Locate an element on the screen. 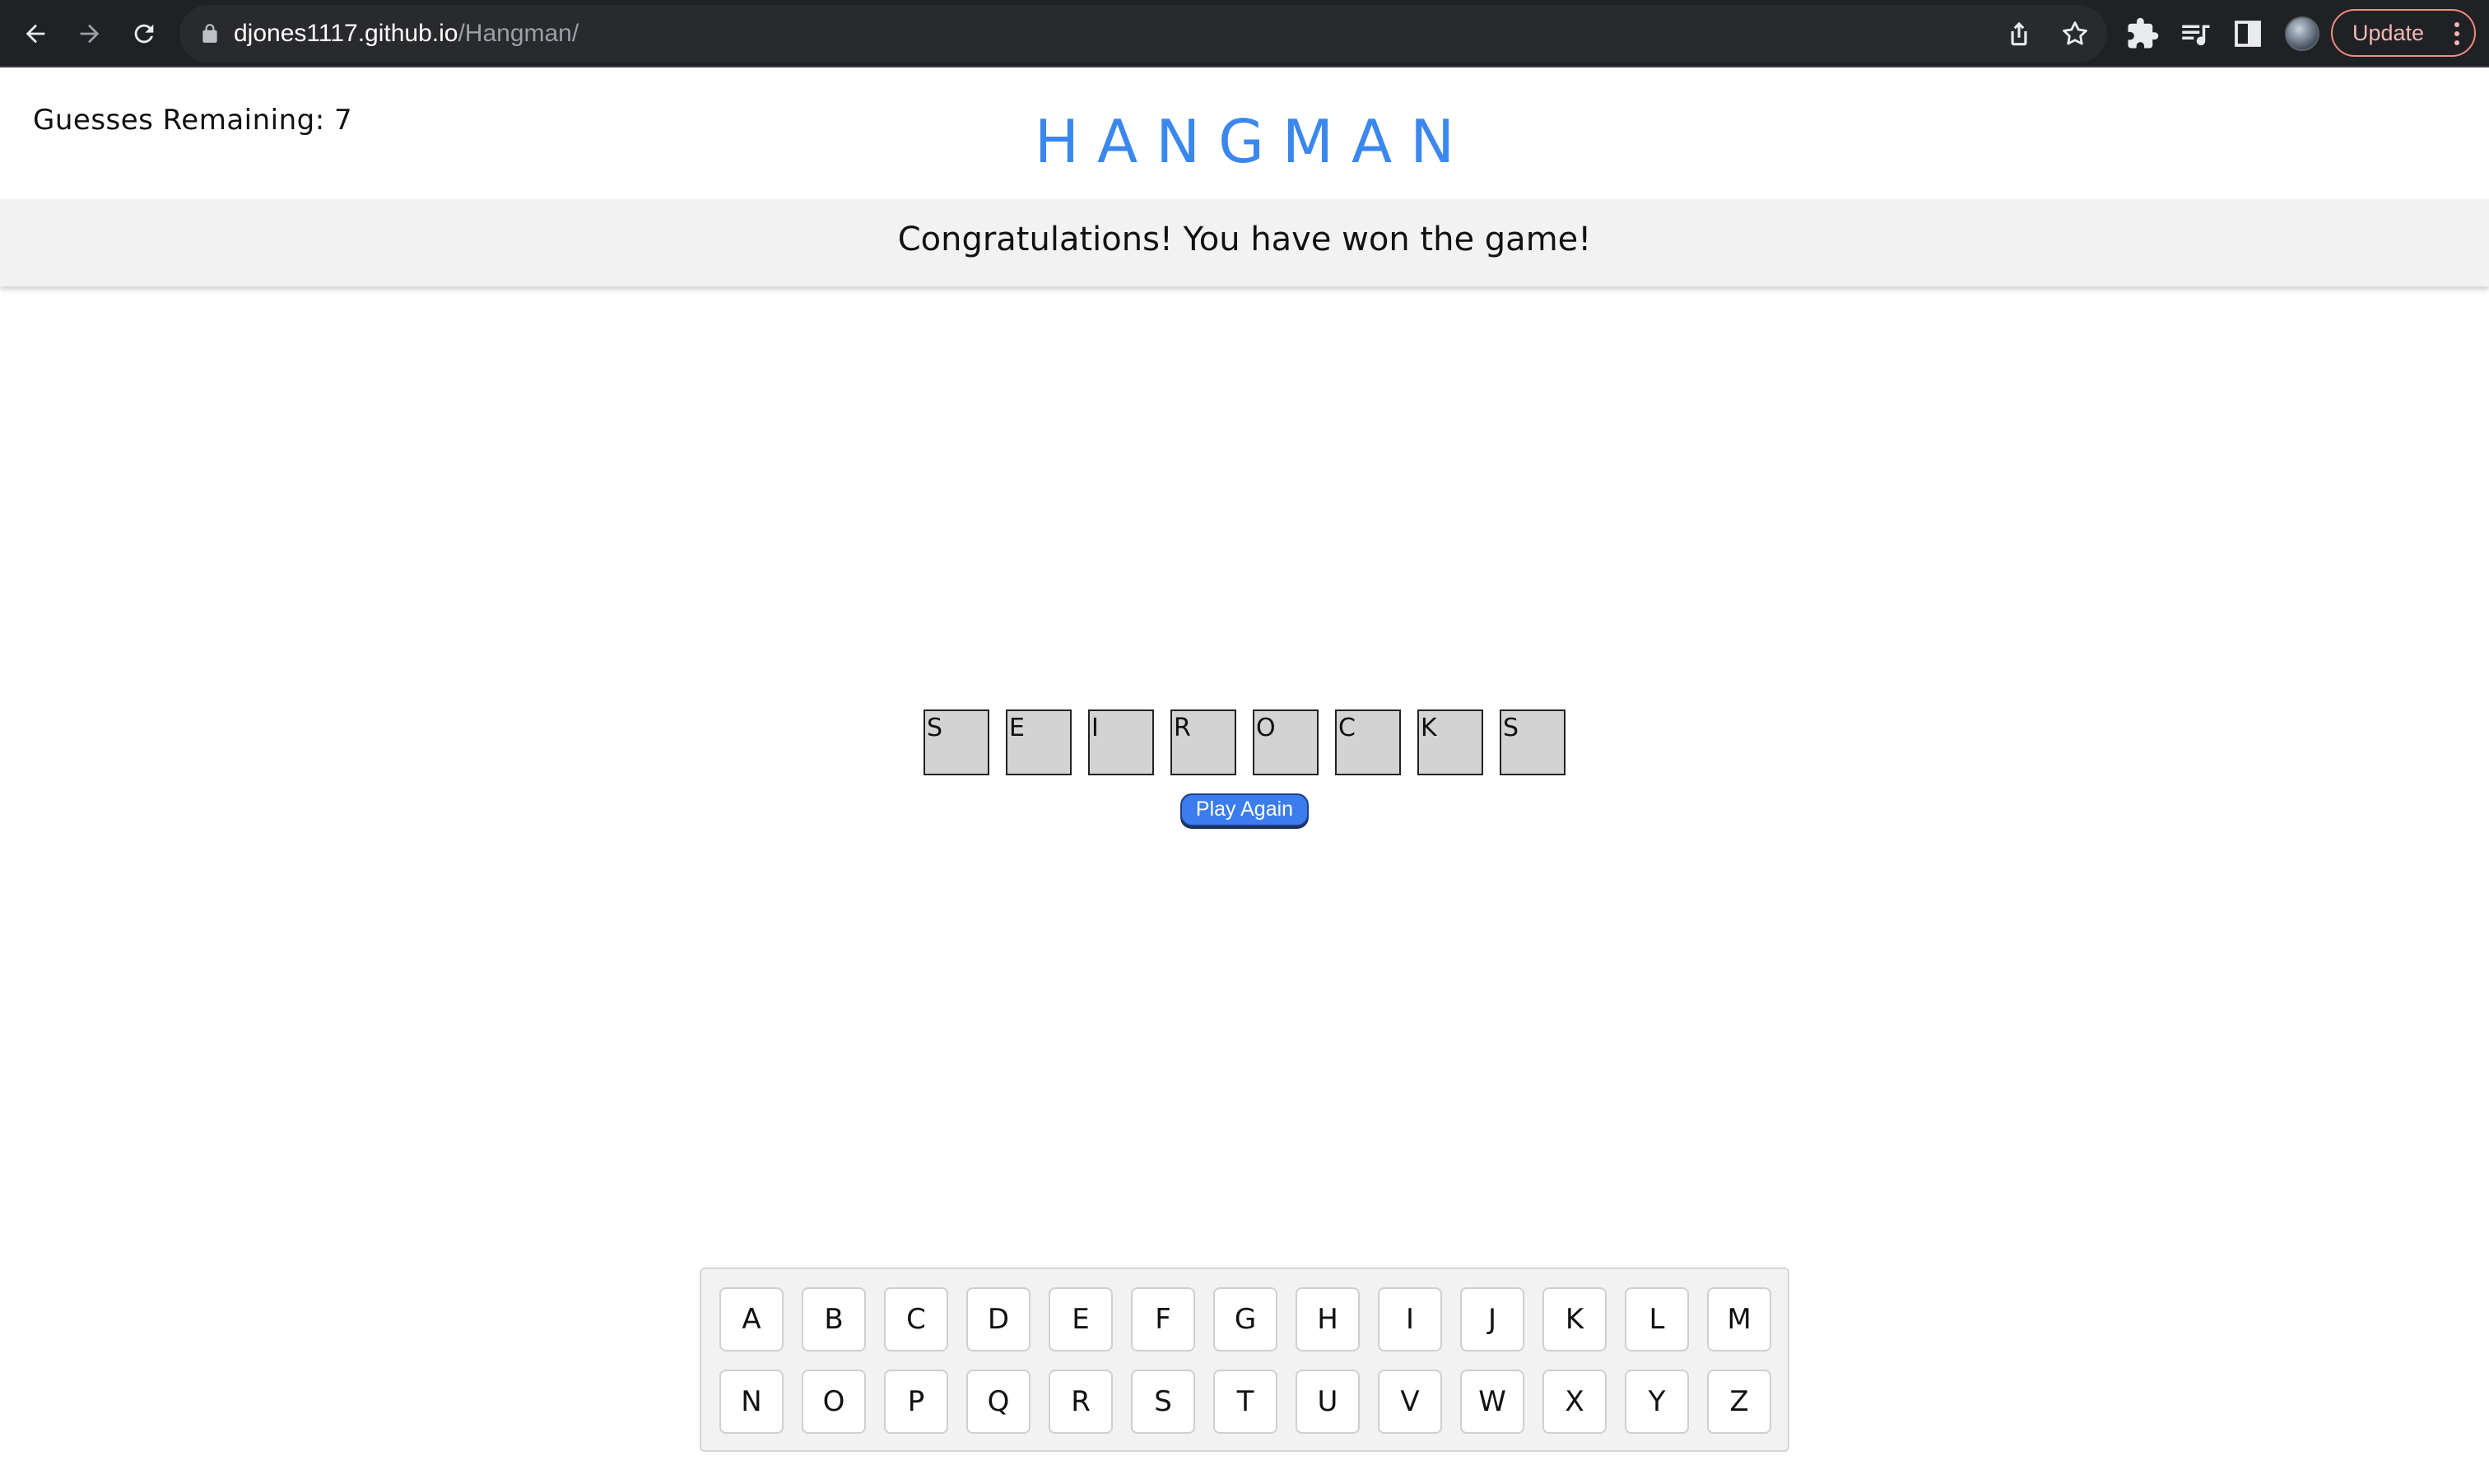 The width and height of the screenshot is (2489, 1484). update-label: Update is located at coordinates (2388, 33).